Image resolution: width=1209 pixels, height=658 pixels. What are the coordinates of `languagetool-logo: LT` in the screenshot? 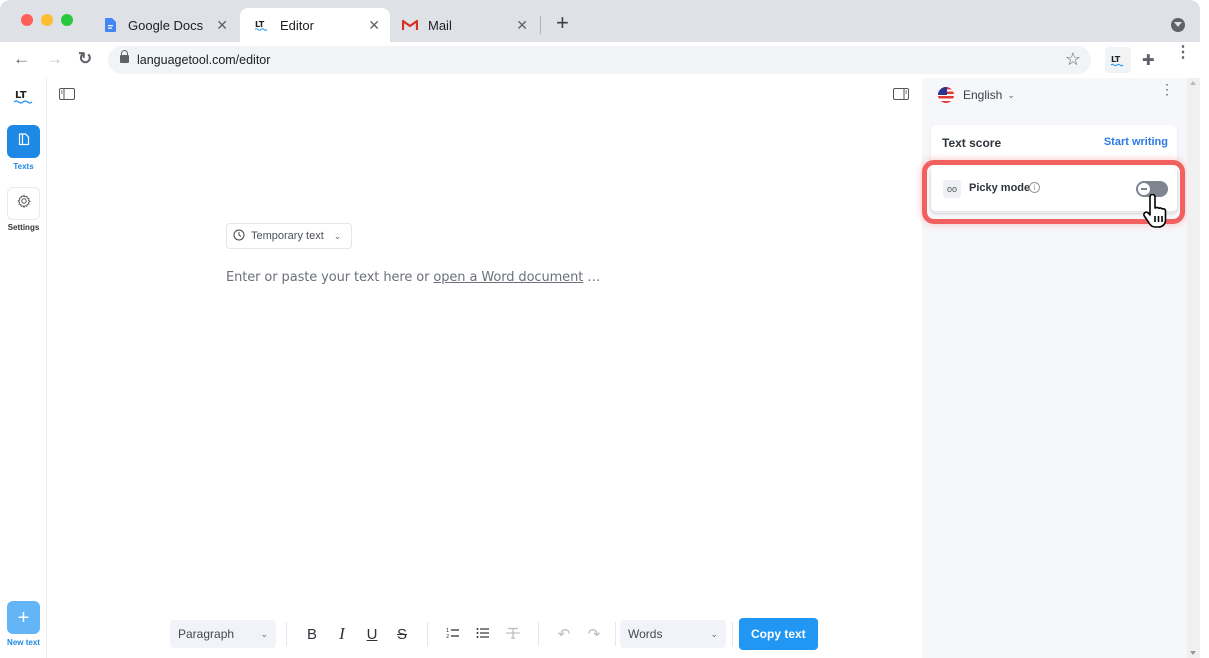 It's located at (23, 98).